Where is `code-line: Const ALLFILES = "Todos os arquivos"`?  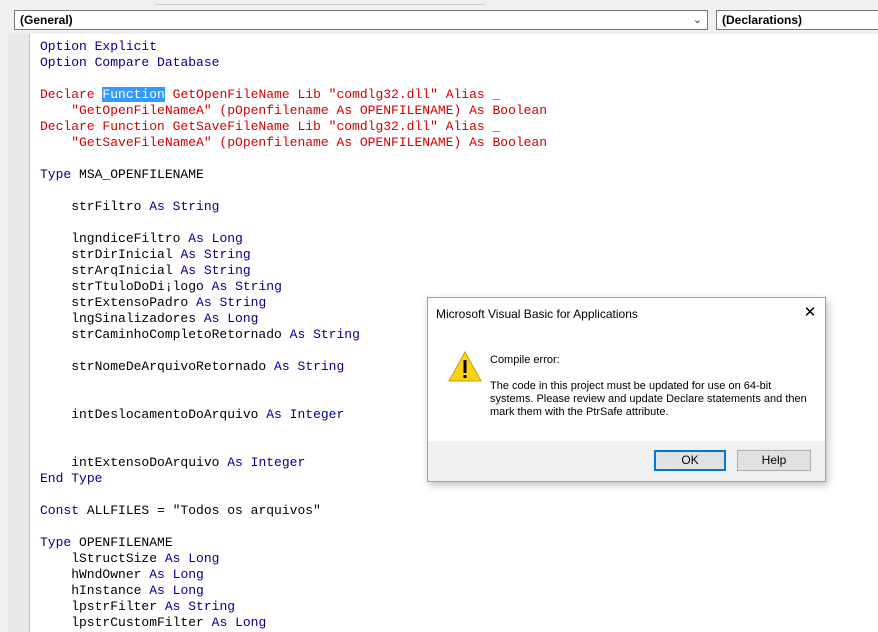
code-line: Const ALLFILES = "Todos os arquivos" is located at coordinates (293, 511).